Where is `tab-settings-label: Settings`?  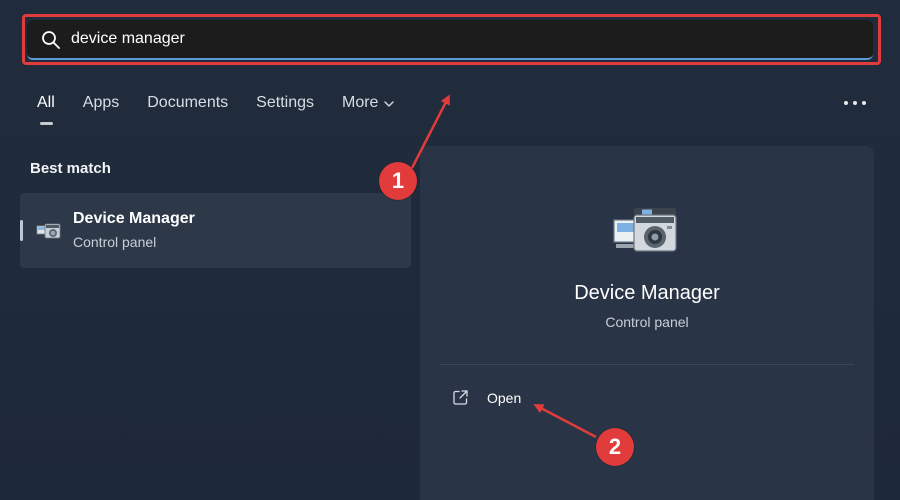 tab-settings-label: Settings is located at coordinates (285, 102).